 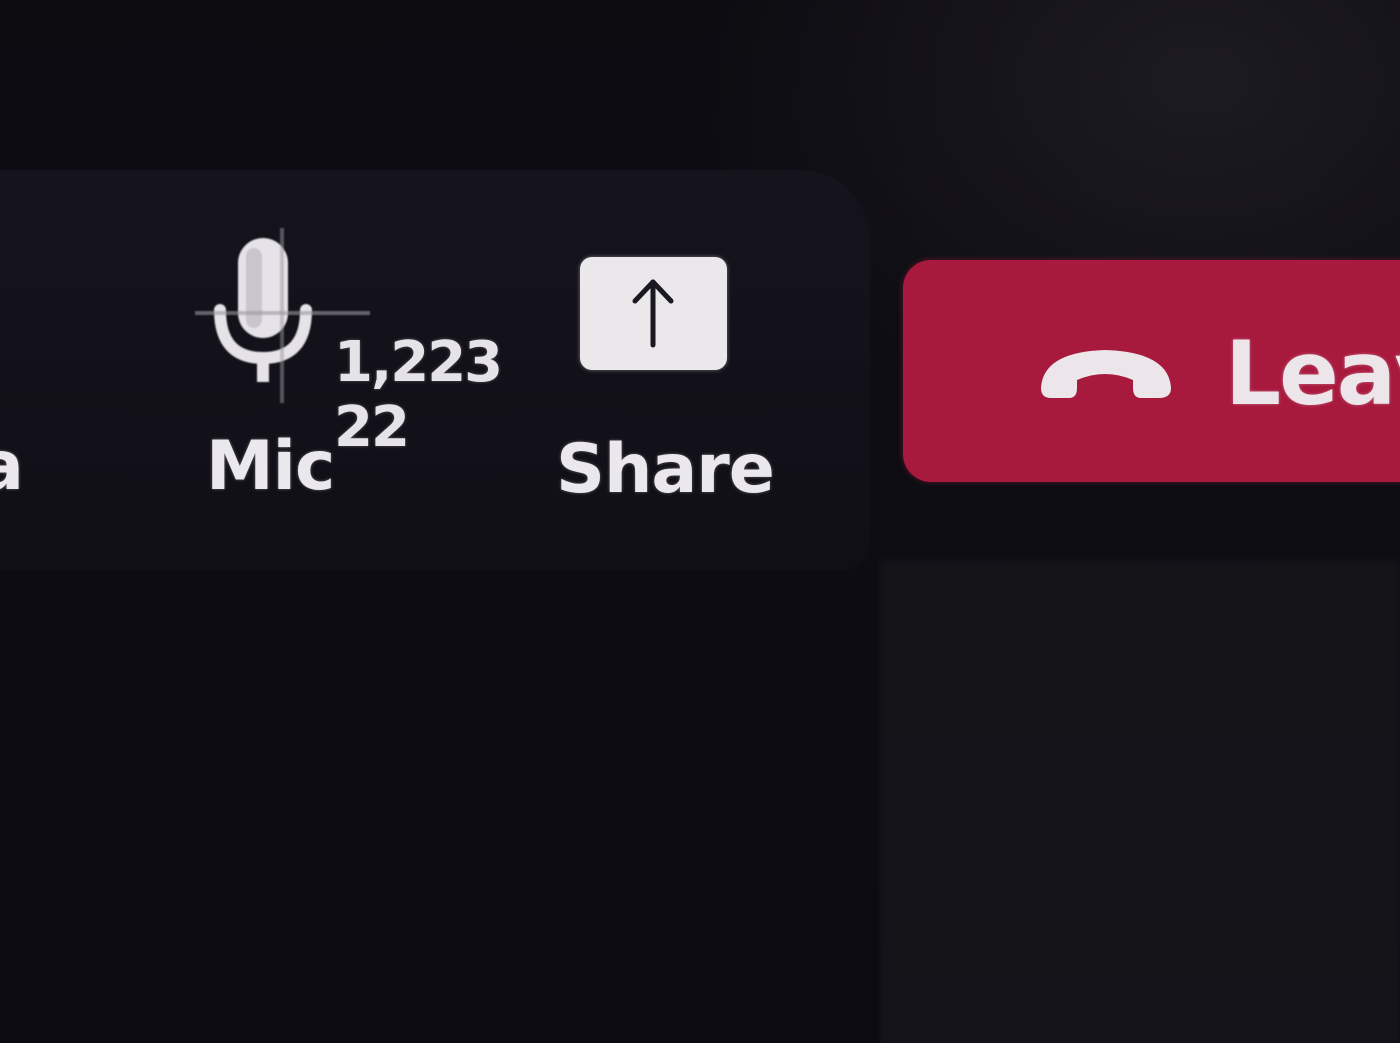 I want to click on camera-button-label: a, so click(x=12, y=466).